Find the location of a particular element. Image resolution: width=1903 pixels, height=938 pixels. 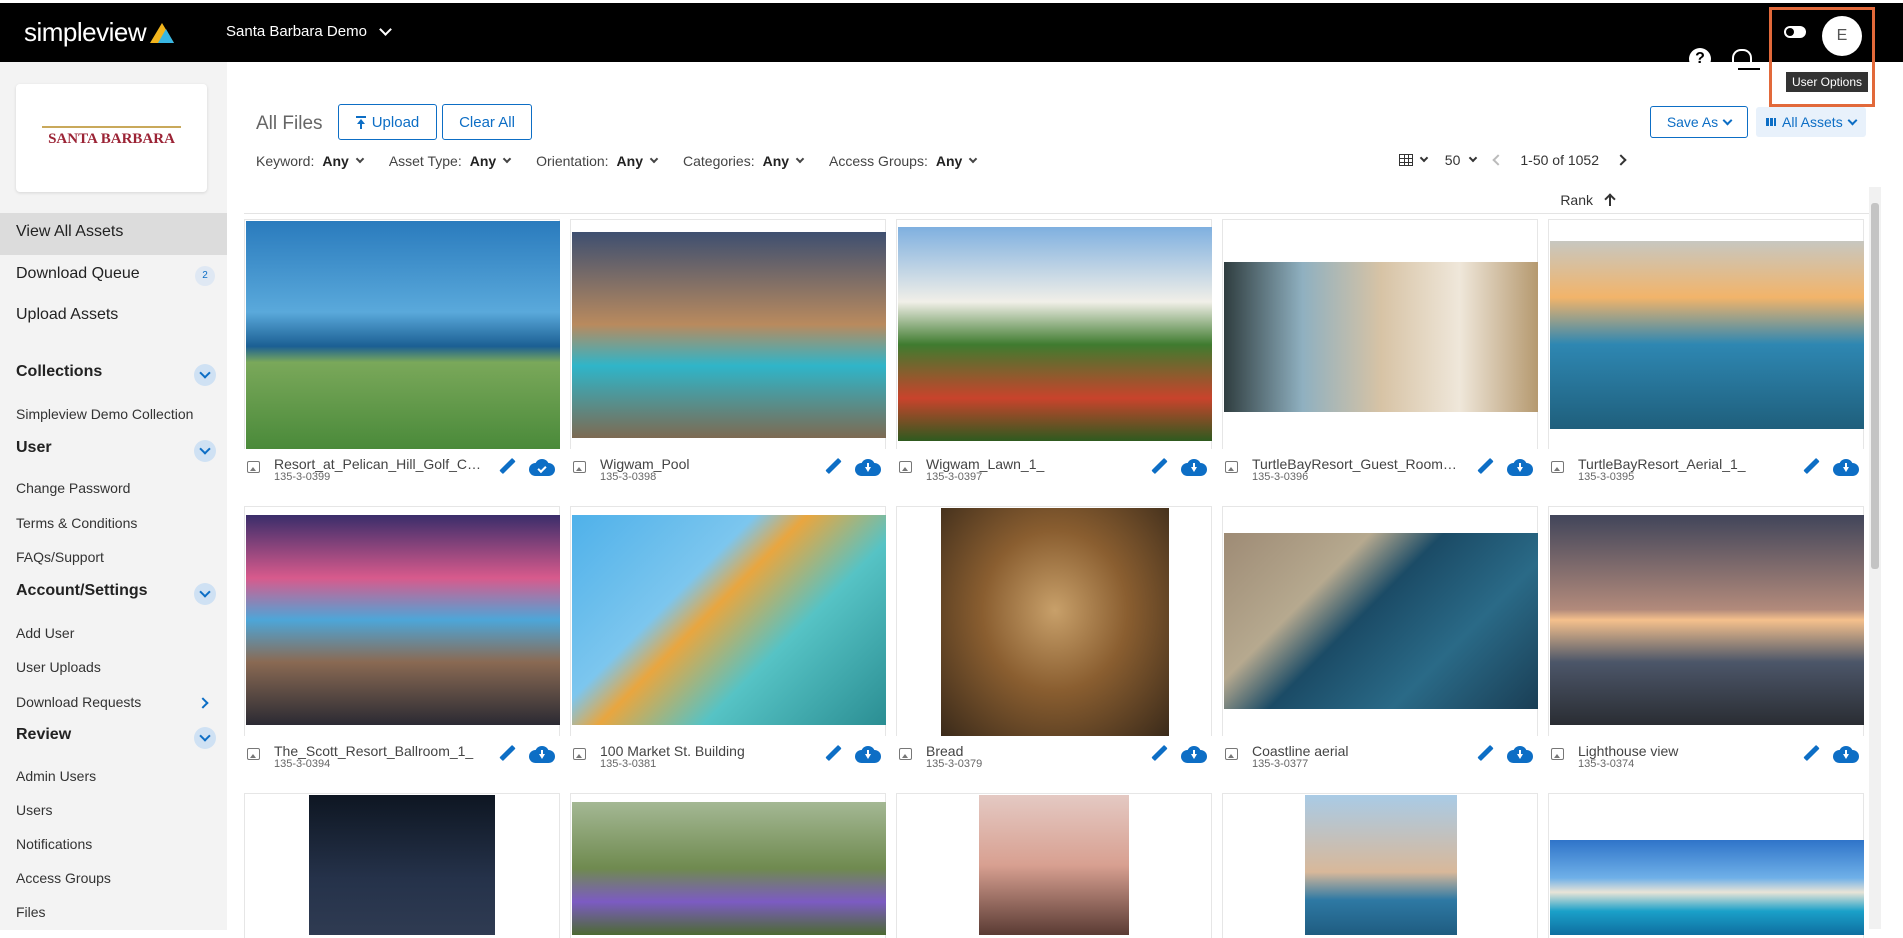

nav-user-uploads: User Uploads is located at coordinates (58, 667).